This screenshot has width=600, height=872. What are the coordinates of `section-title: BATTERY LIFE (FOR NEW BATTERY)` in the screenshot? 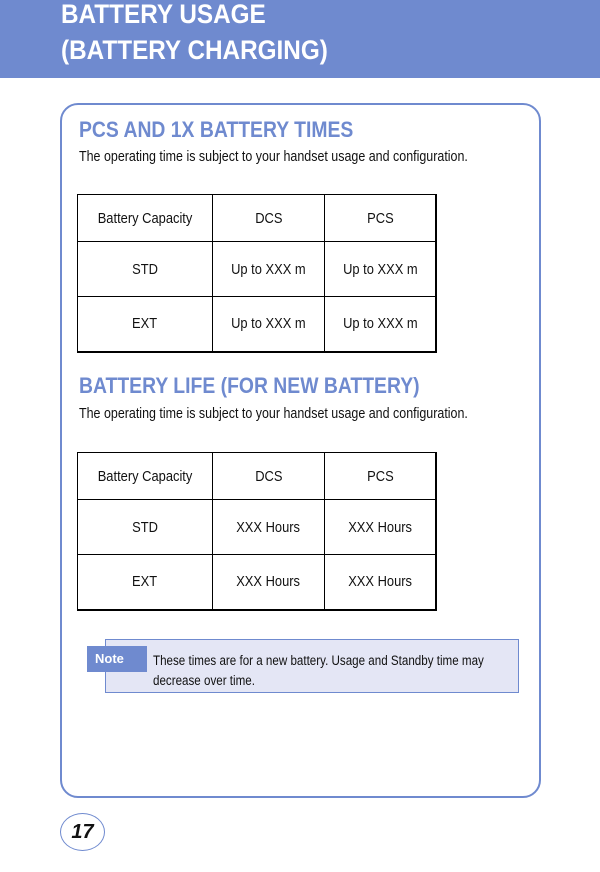 It's located at (249, 385).